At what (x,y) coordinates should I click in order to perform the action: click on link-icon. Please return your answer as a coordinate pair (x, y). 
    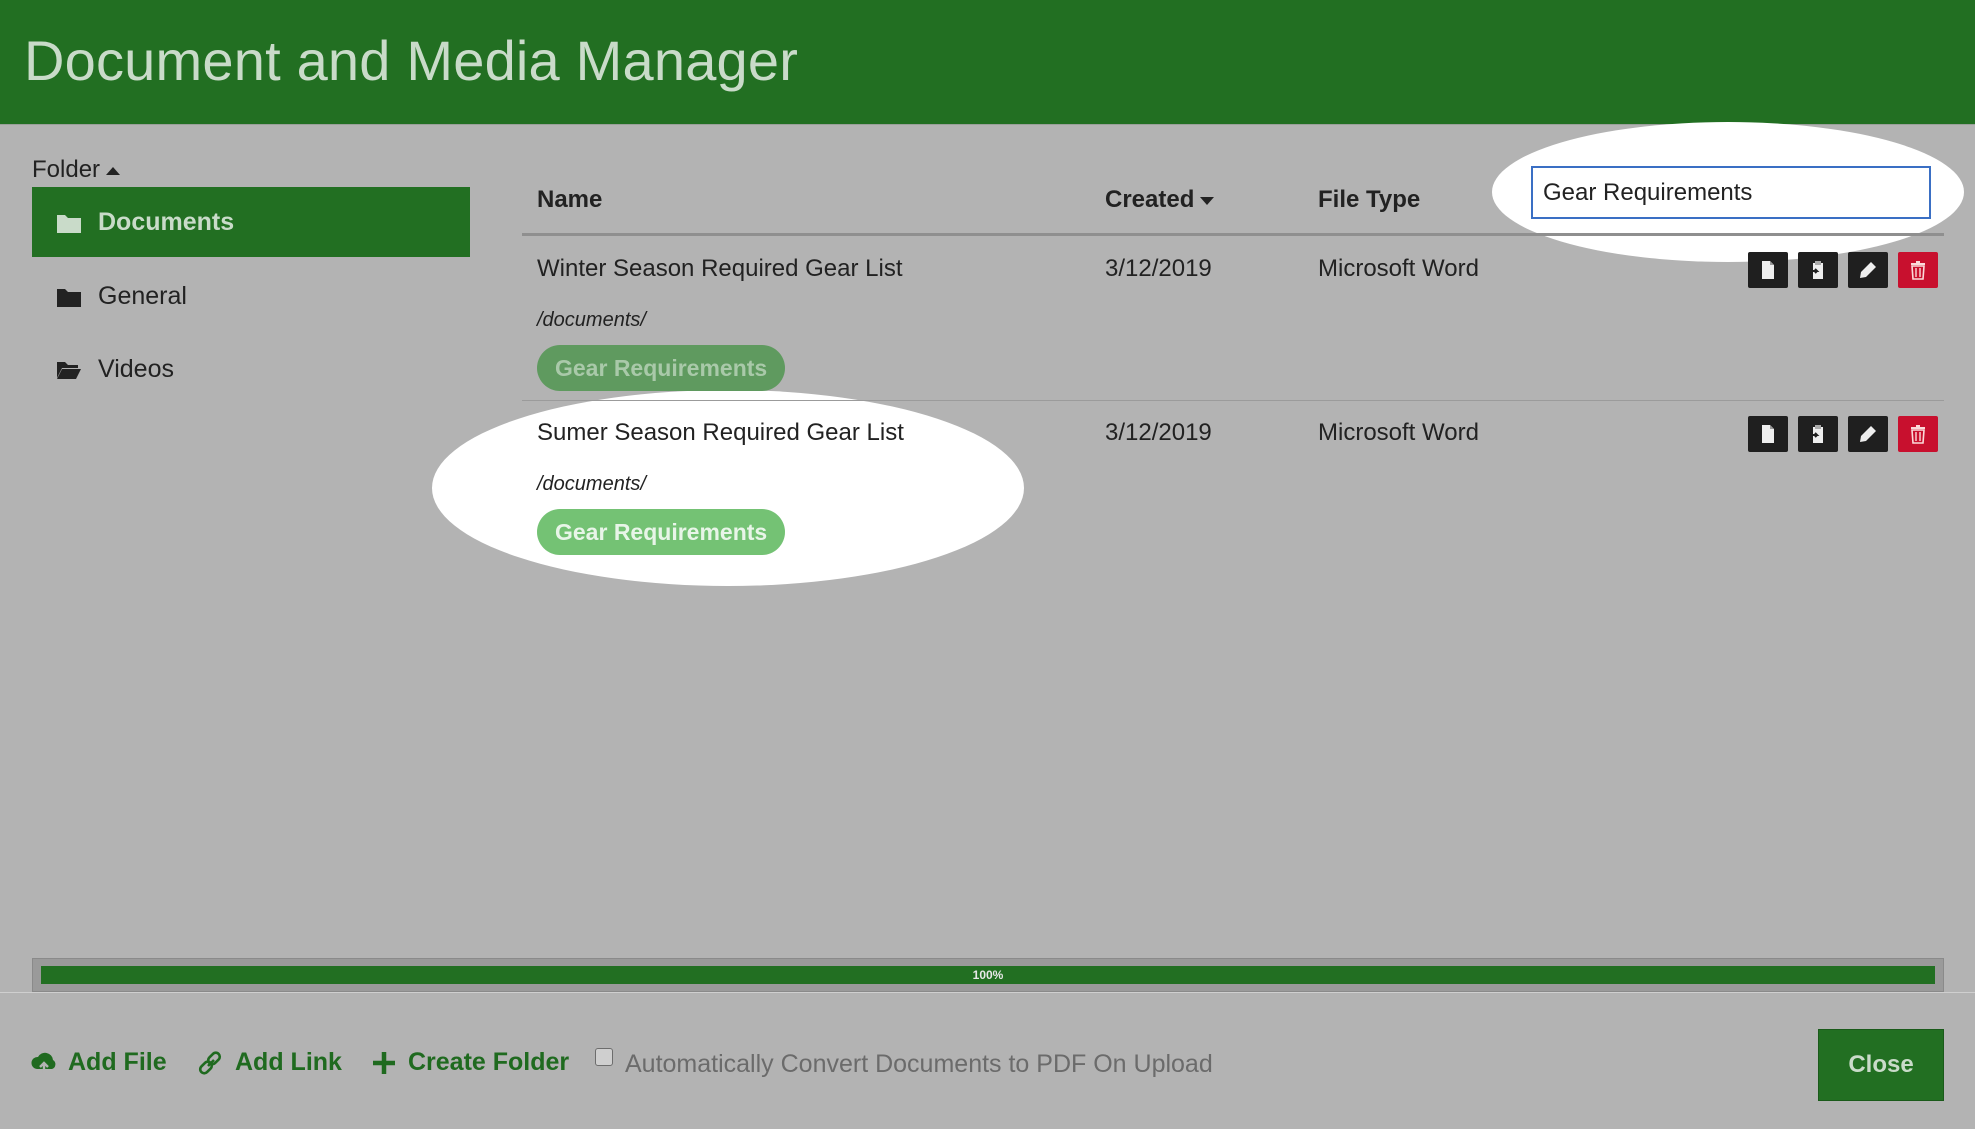
    Looking at the image, I should click on (210, 1062).